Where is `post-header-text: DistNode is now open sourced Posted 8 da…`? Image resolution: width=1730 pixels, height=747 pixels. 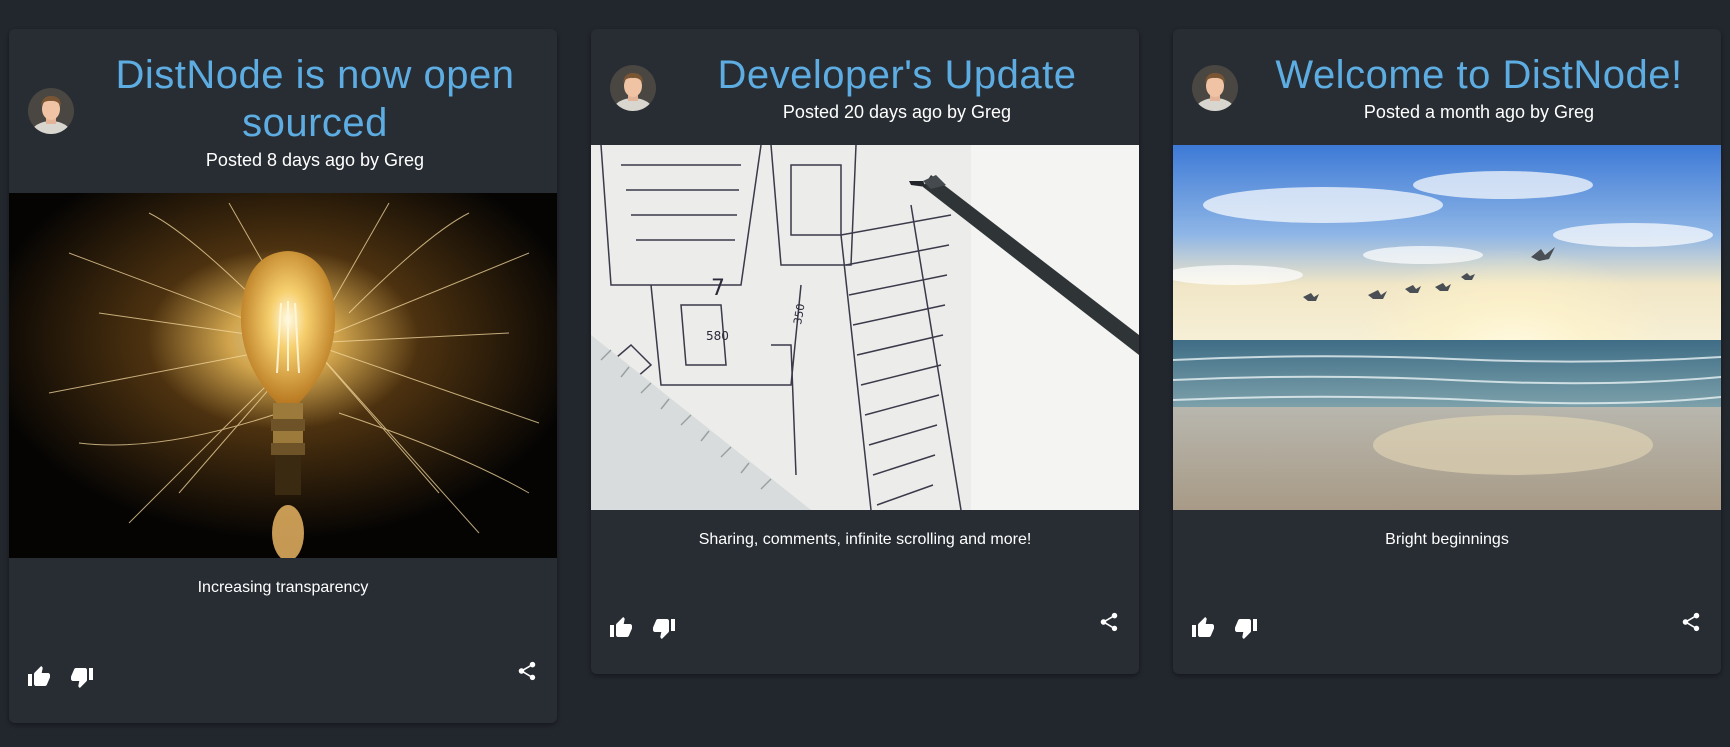 post-header-text: DistNode is now open sourced Posted 8 da… is located at coordinates (315, 111).